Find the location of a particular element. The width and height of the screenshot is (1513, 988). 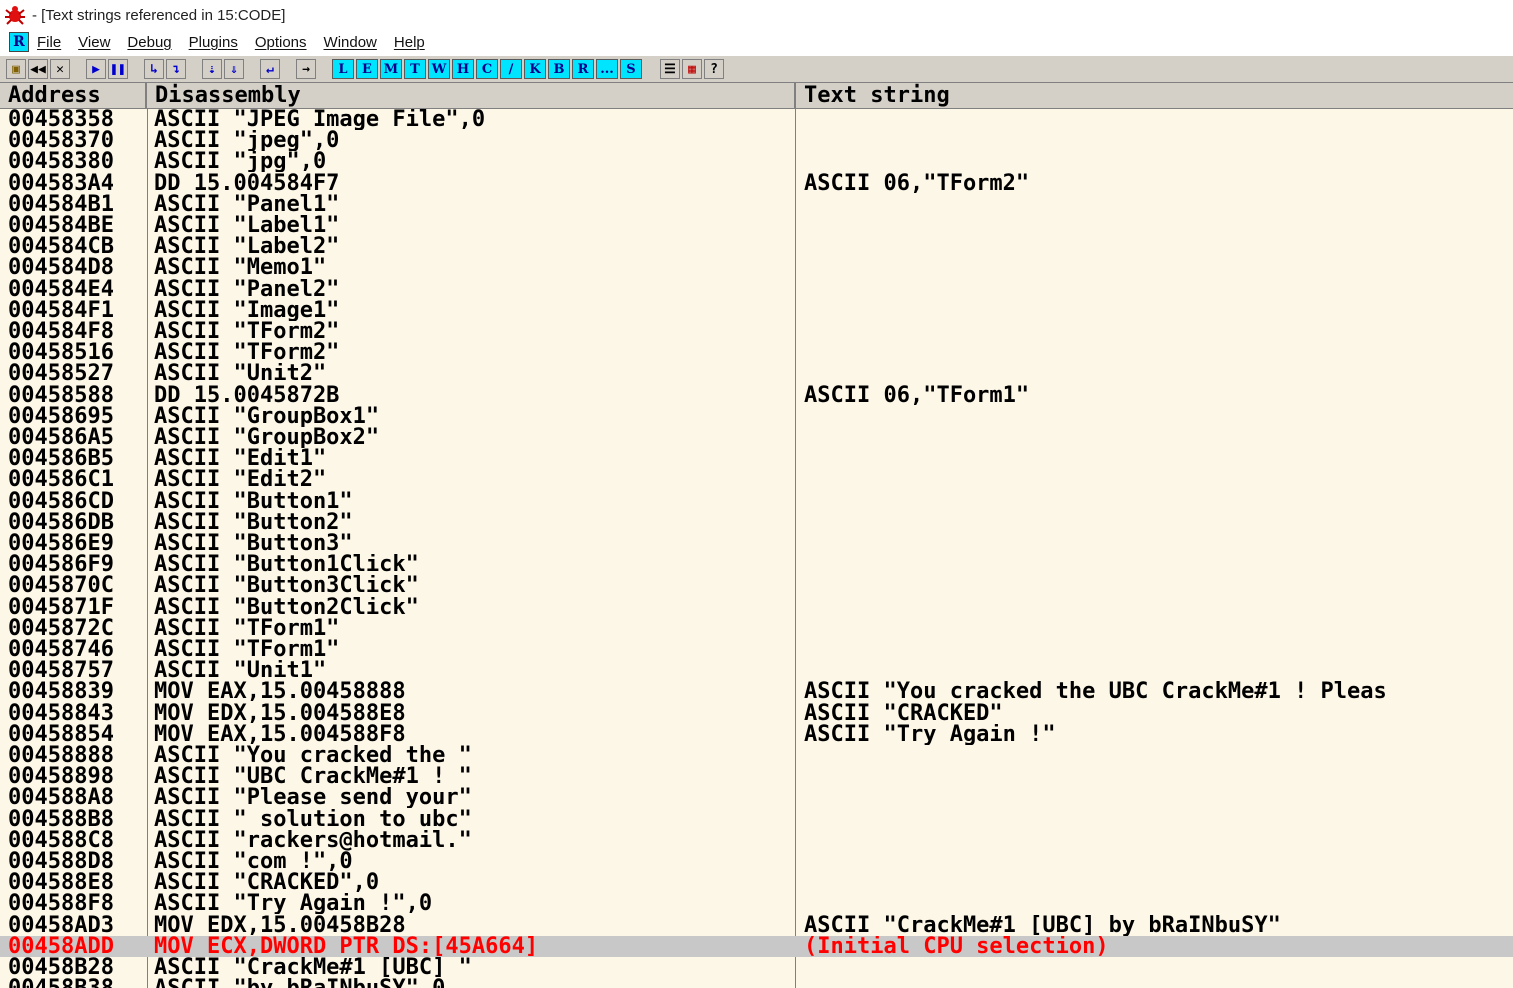

row-address: 00458695 is located at coordinates (61, 416).